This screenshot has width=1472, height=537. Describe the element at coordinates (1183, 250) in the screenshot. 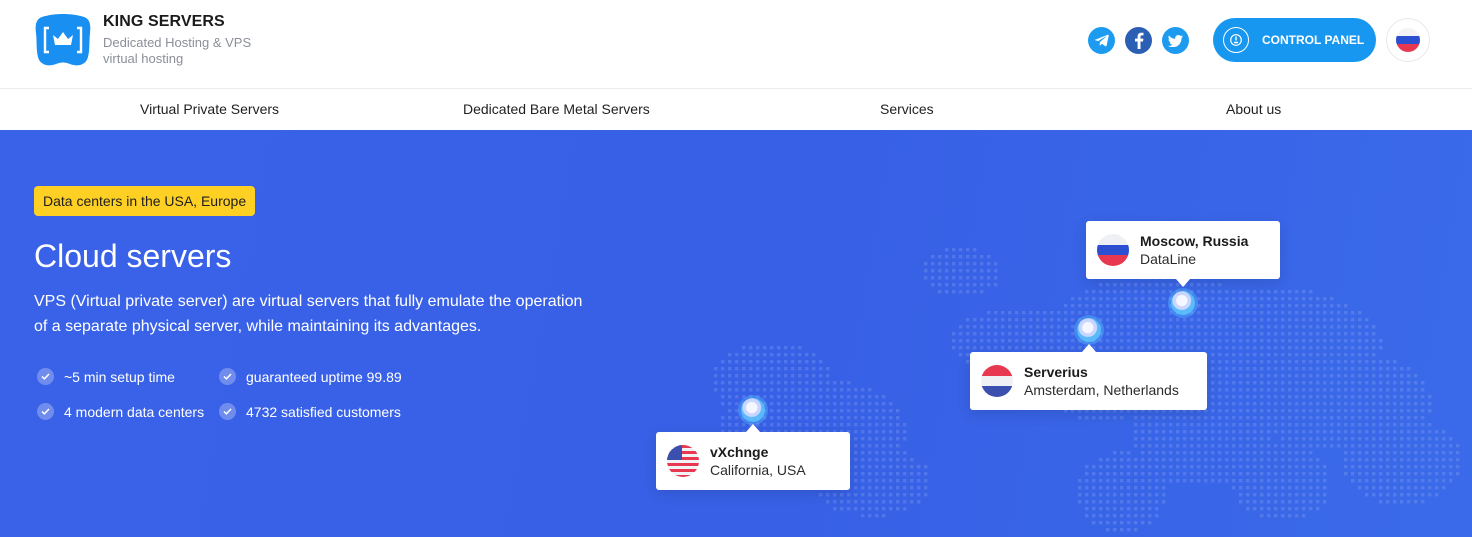

I see `datacenter-card-moscow: Moscow, Russia DataLine` at that location.